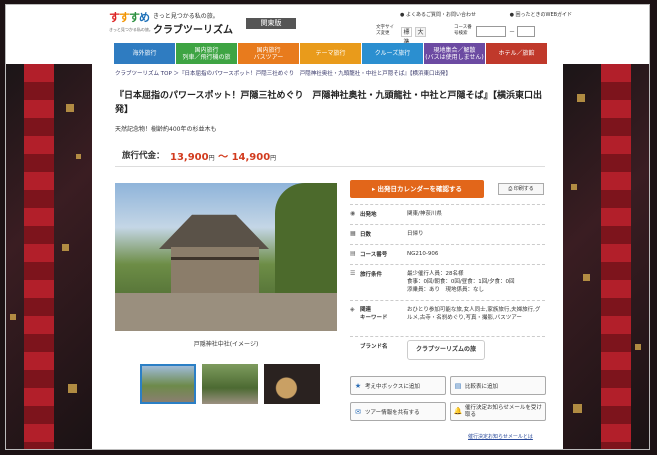 The height and width of the screenshot is (455, 657). What do you see at coordinates (447, 254) in the screenshot?
I see `info-row-course-number: ▤ コース番号 NG210-906` at bounding box center [447, 254].